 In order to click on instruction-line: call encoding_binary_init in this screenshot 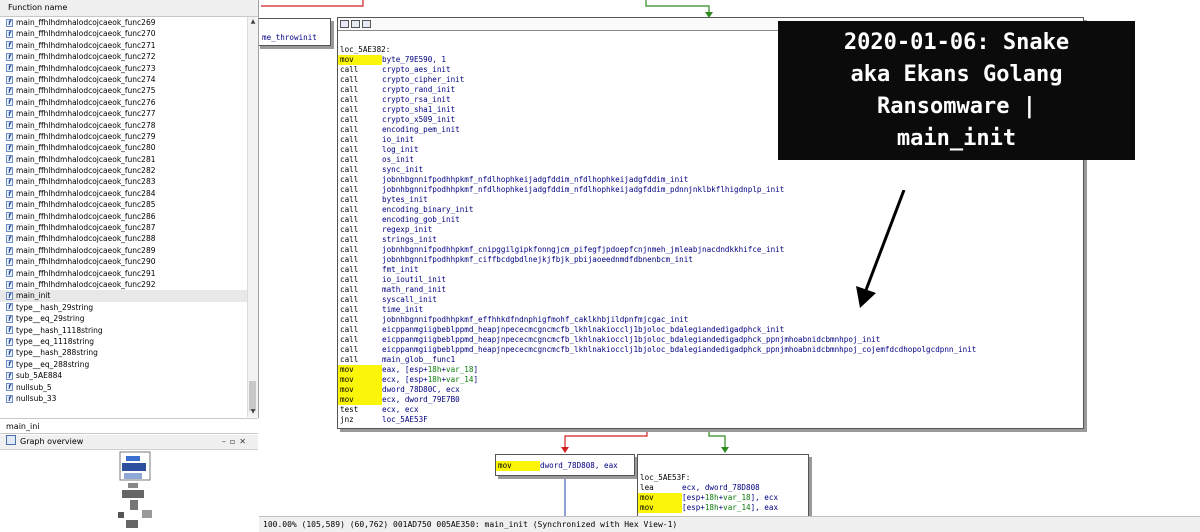, I will do `click(710, 210)`.